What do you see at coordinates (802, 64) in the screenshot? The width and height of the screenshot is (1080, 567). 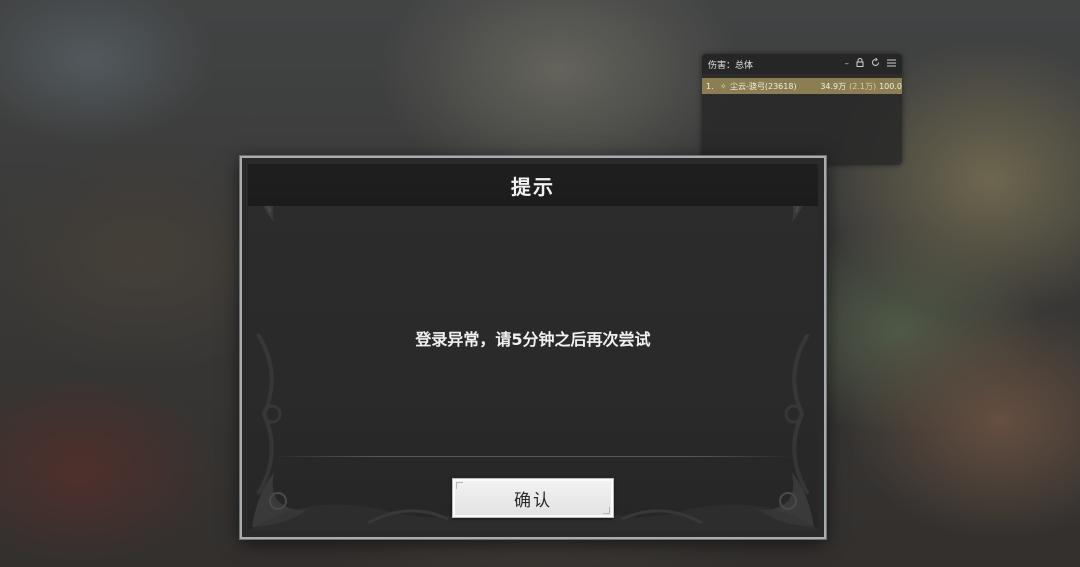 I see `damage-meter-header: 伤害：总体 –` at bounding box center [802, 64].